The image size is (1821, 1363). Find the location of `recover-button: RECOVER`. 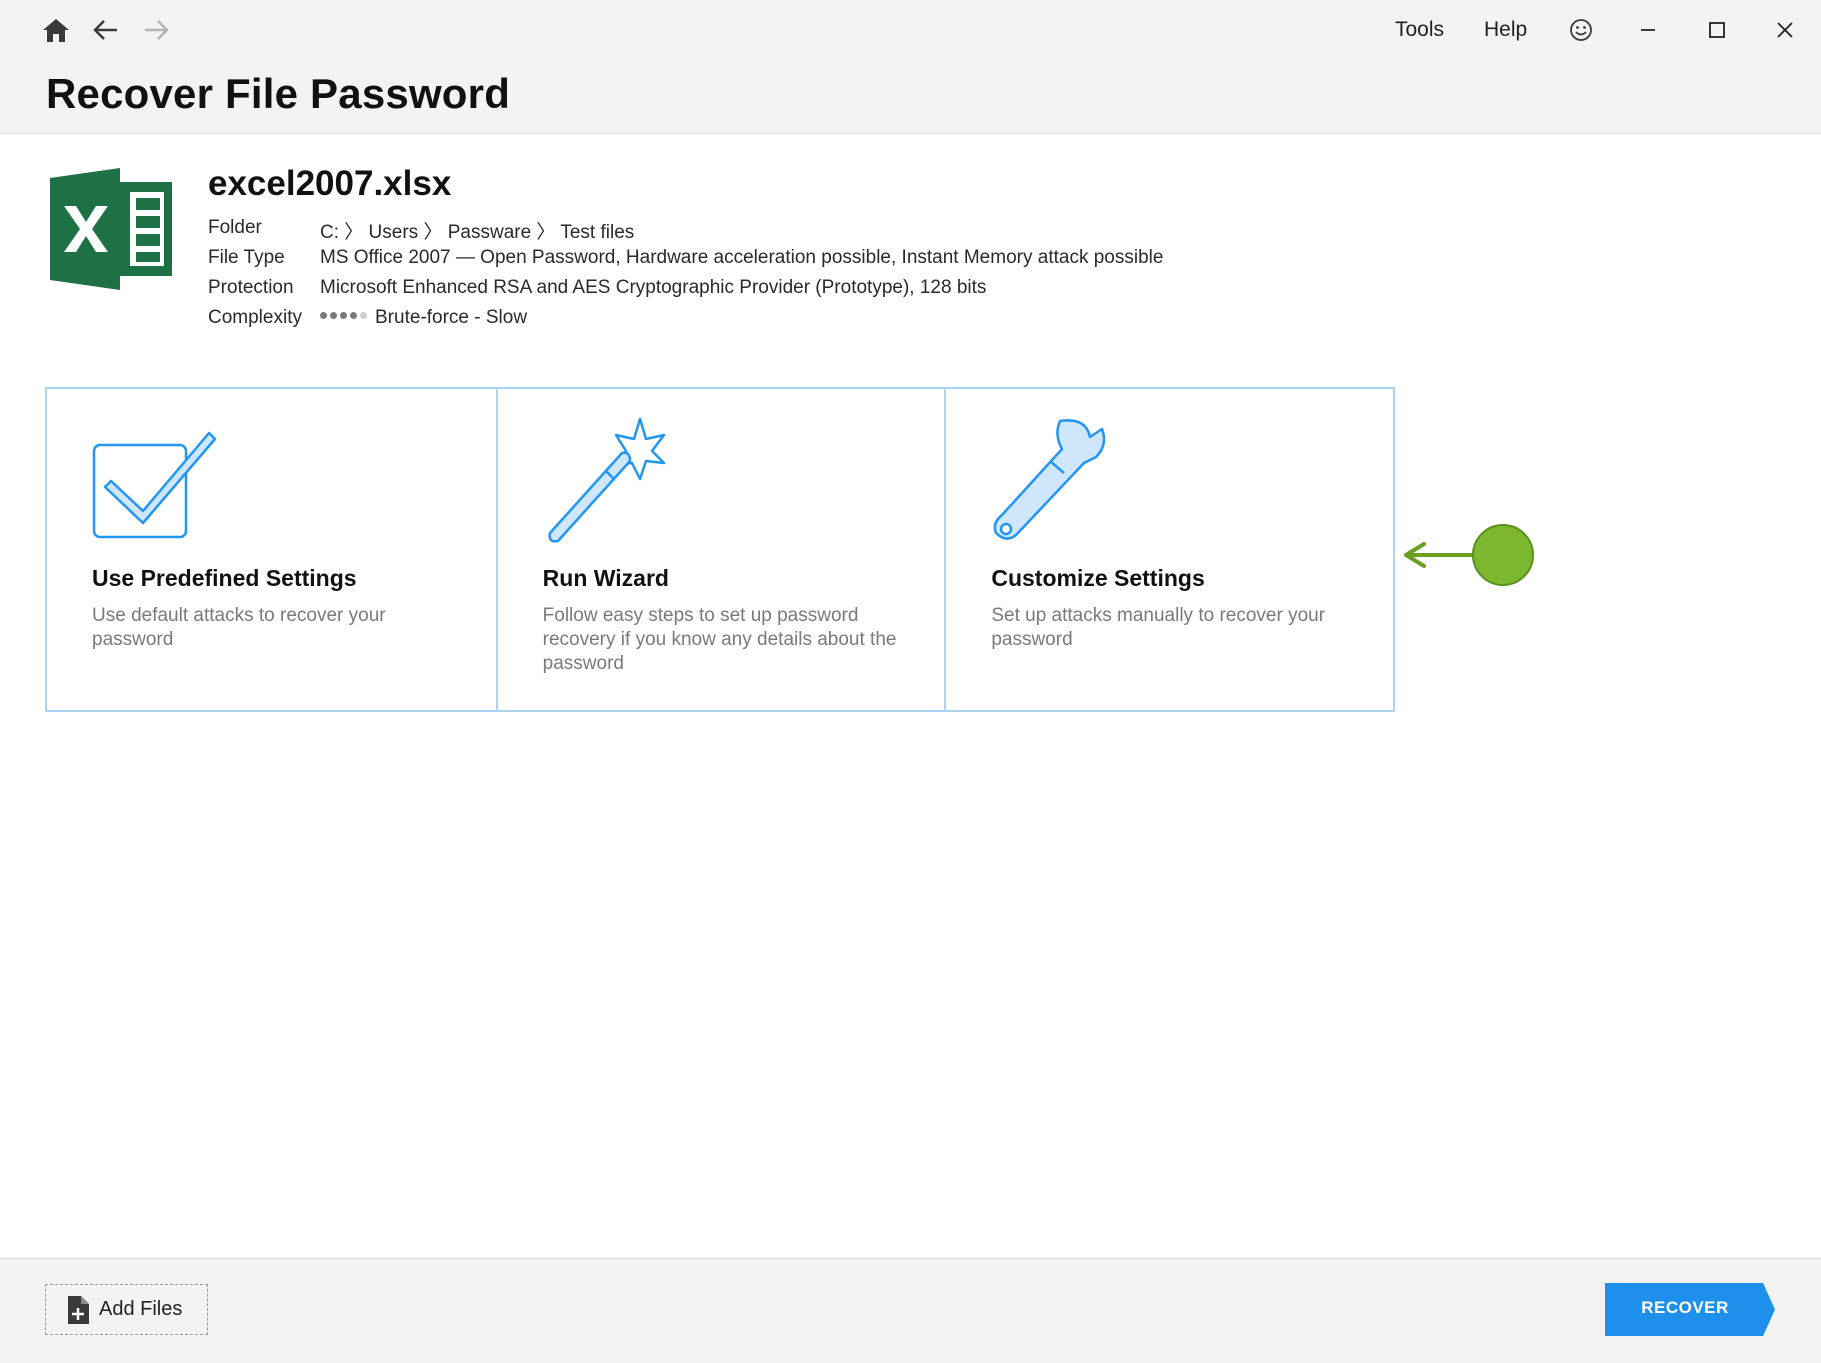

recover-button: RECOVER is located at coordinates (1690, 1309).